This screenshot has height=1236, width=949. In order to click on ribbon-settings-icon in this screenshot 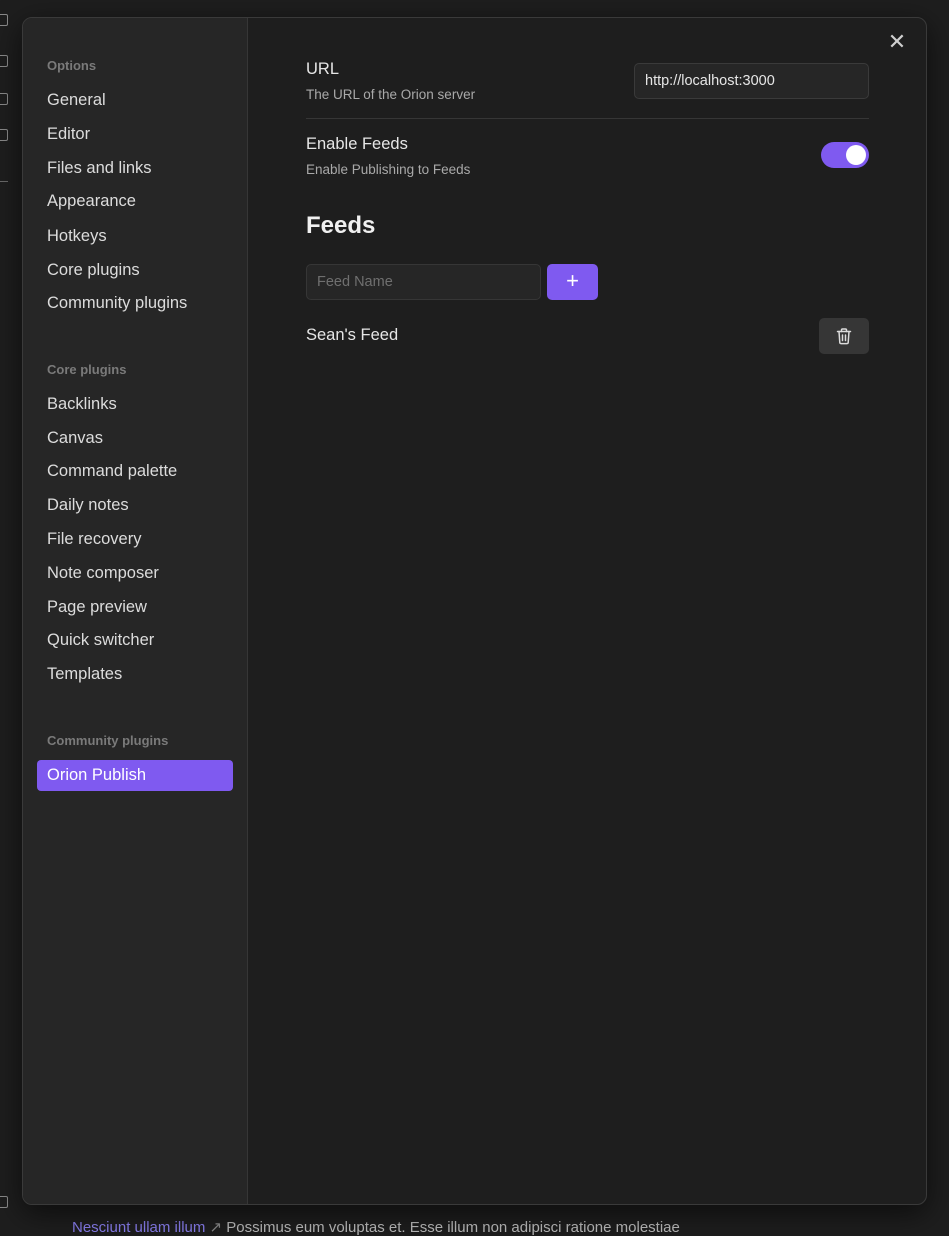, I will do `click(4, 1202)`.